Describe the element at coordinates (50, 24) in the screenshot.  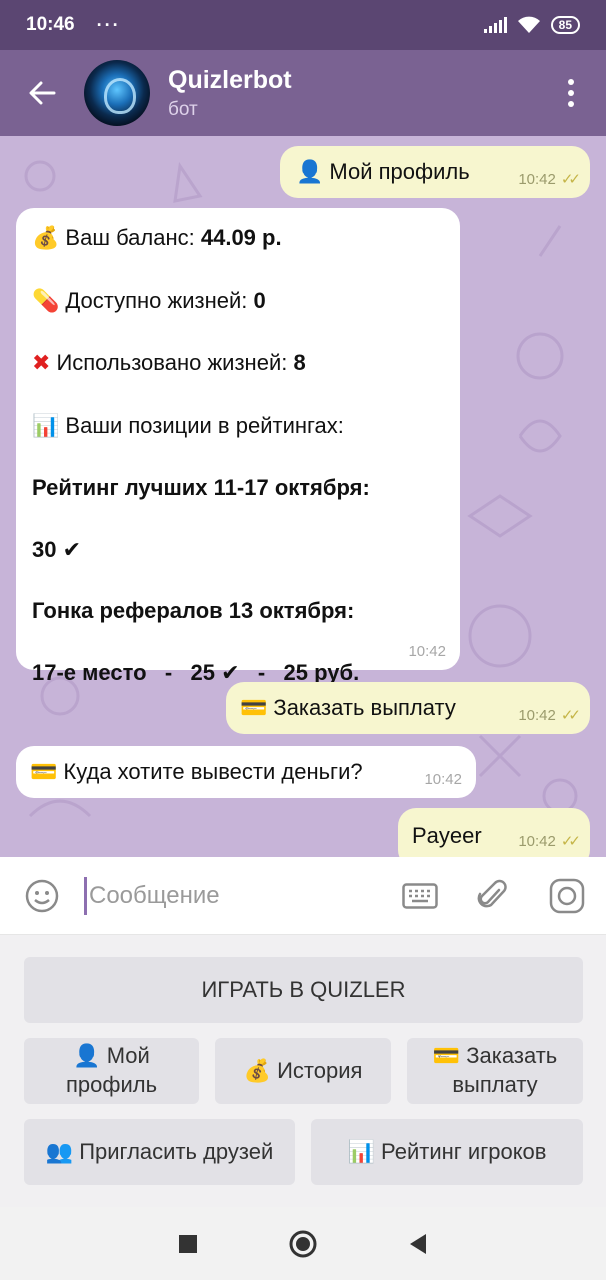
I see `status-time: 10:46` at that location.